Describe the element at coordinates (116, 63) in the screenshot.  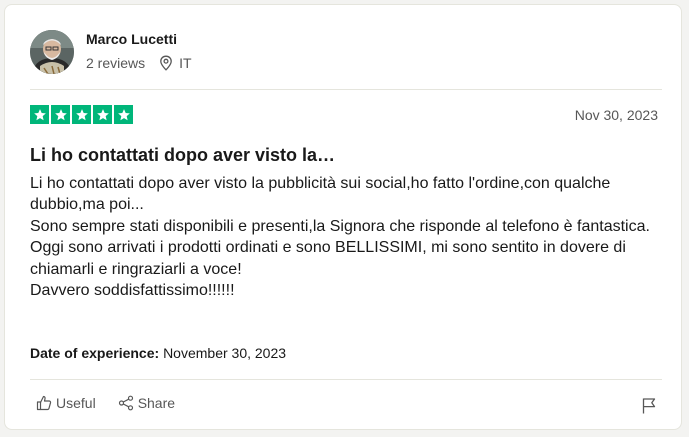
I see `review-count: 2 reviews` at that location.